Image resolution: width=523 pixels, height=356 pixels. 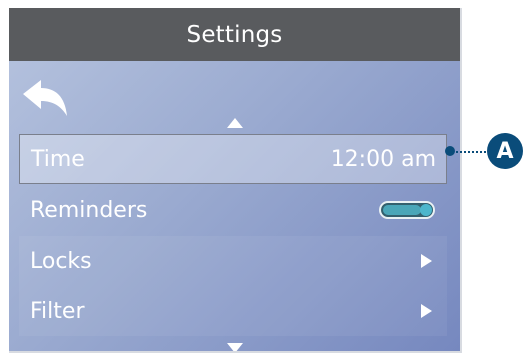 What do you see at coordinates (89, 210) in the screenshot?
I see `menu-item-label: Reminders` at bounding box center [89, 210].